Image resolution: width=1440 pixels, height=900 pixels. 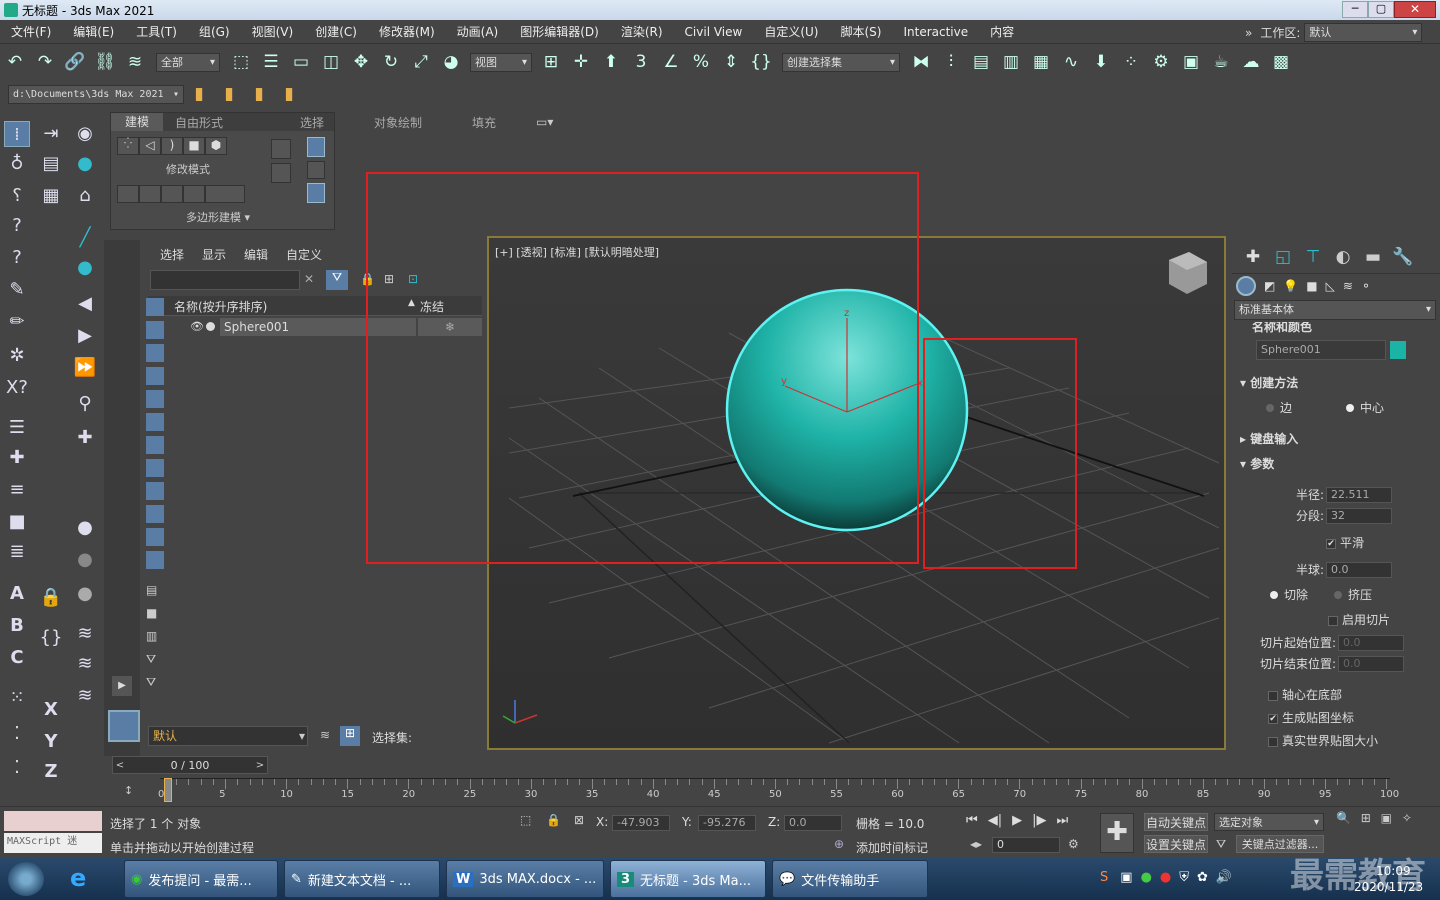 I want to click on category-dropdown: 标准基本体, so click(x=1335, y=310).